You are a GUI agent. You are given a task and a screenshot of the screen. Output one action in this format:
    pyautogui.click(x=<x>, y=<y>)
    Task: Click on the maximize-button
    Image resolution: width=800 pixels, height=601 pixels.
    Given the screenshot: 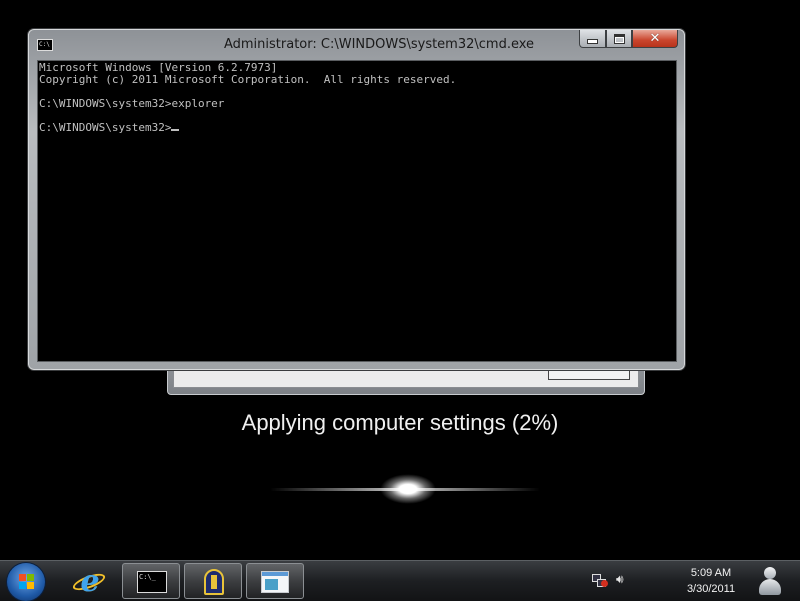 What is the action you would take?
    pyautogui.click(x=619, y=39)
    